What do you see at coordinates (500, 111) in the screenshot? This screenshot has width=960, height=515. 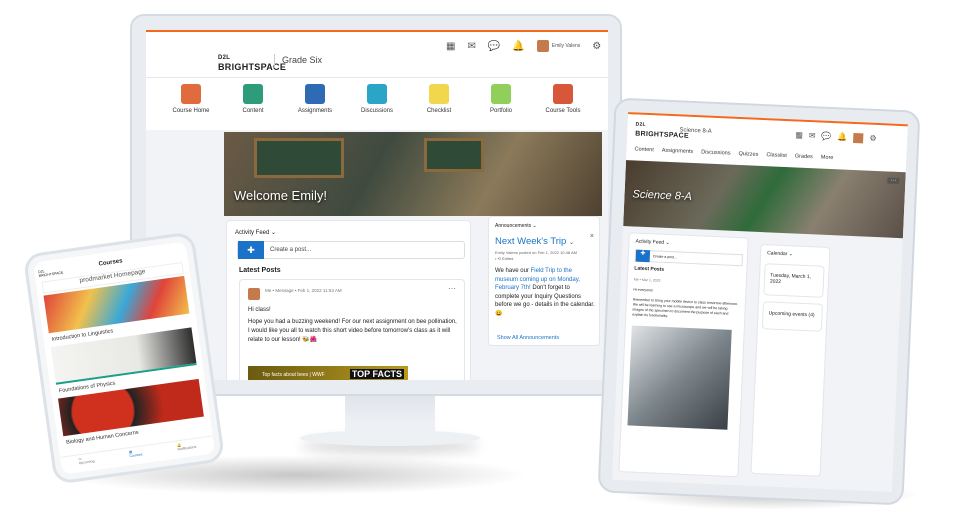 I see `nav-label: Portfolio` at bounding box center [500, 111].